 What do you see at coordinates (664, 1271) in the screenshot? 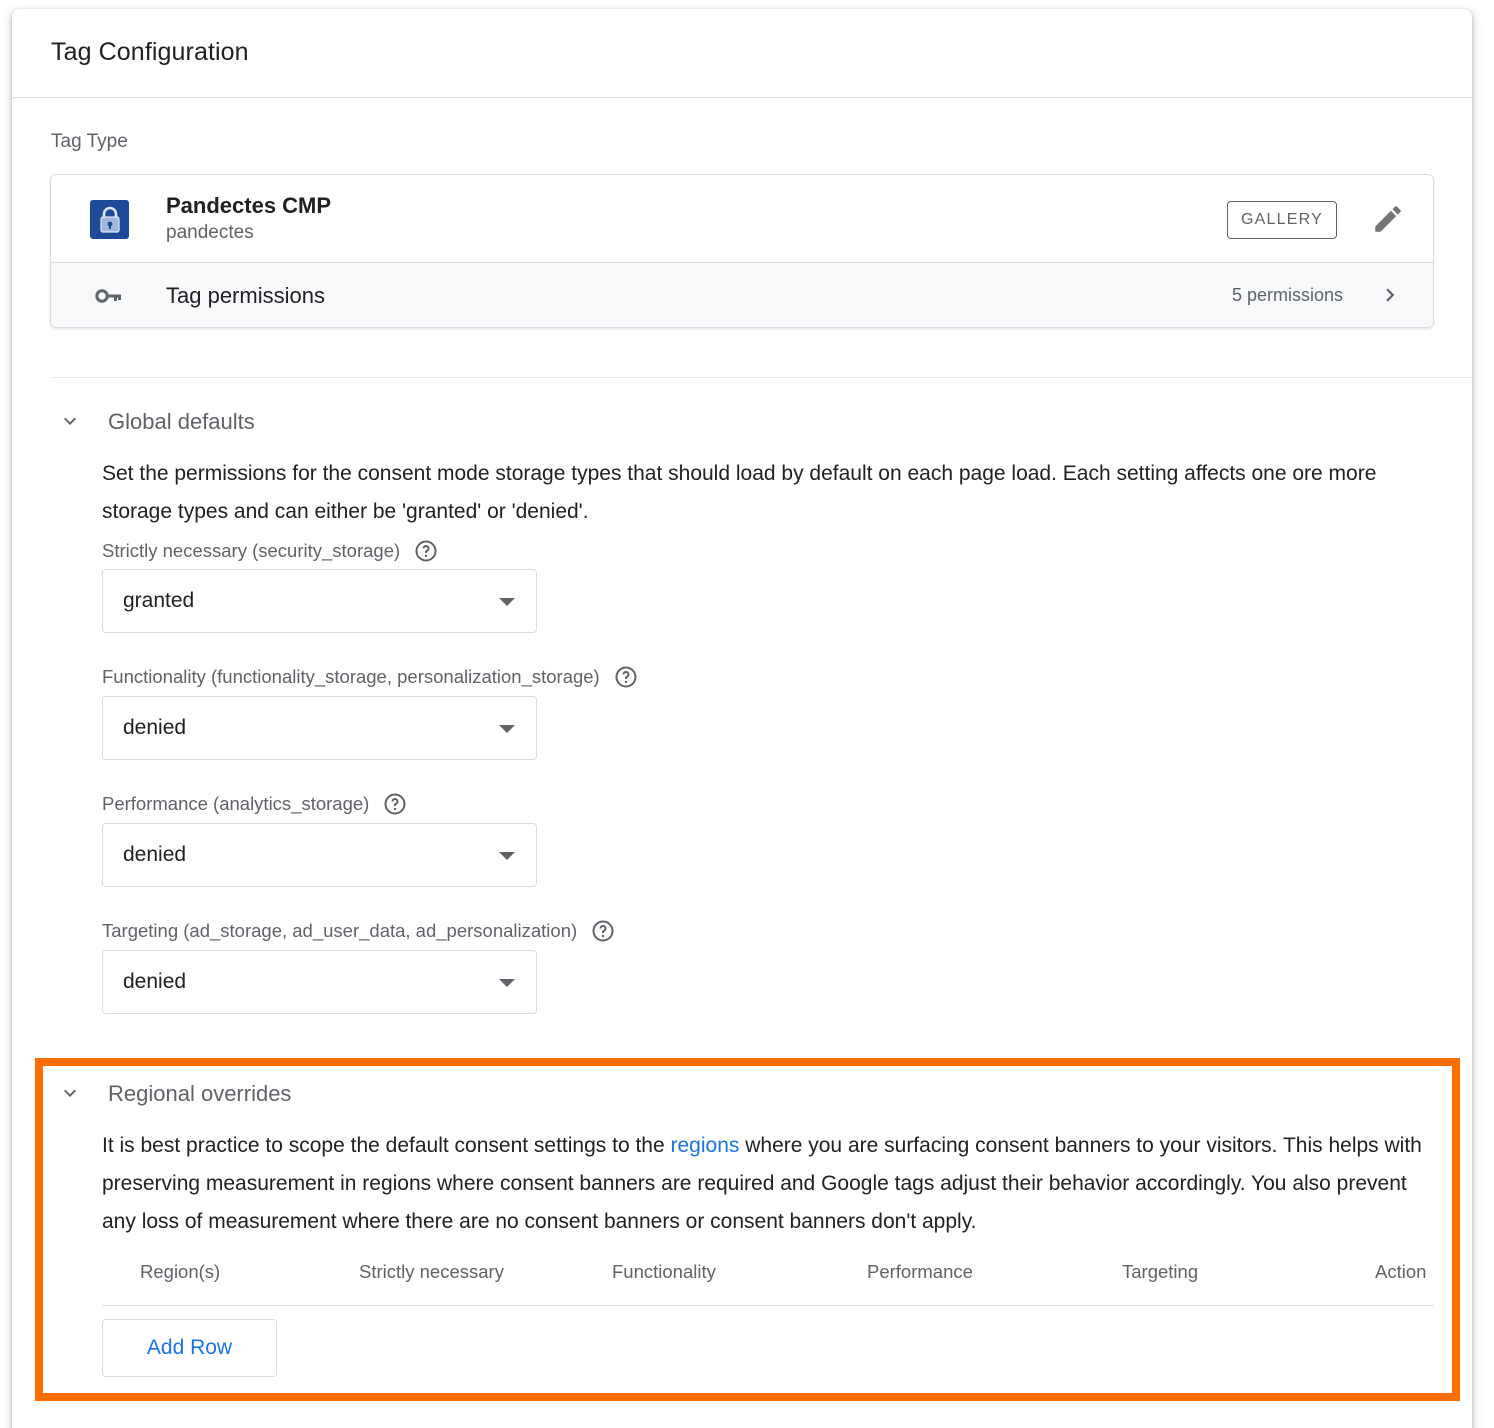
I see `column-header-functionality: Functionality` at bounding box center [664, 1271].